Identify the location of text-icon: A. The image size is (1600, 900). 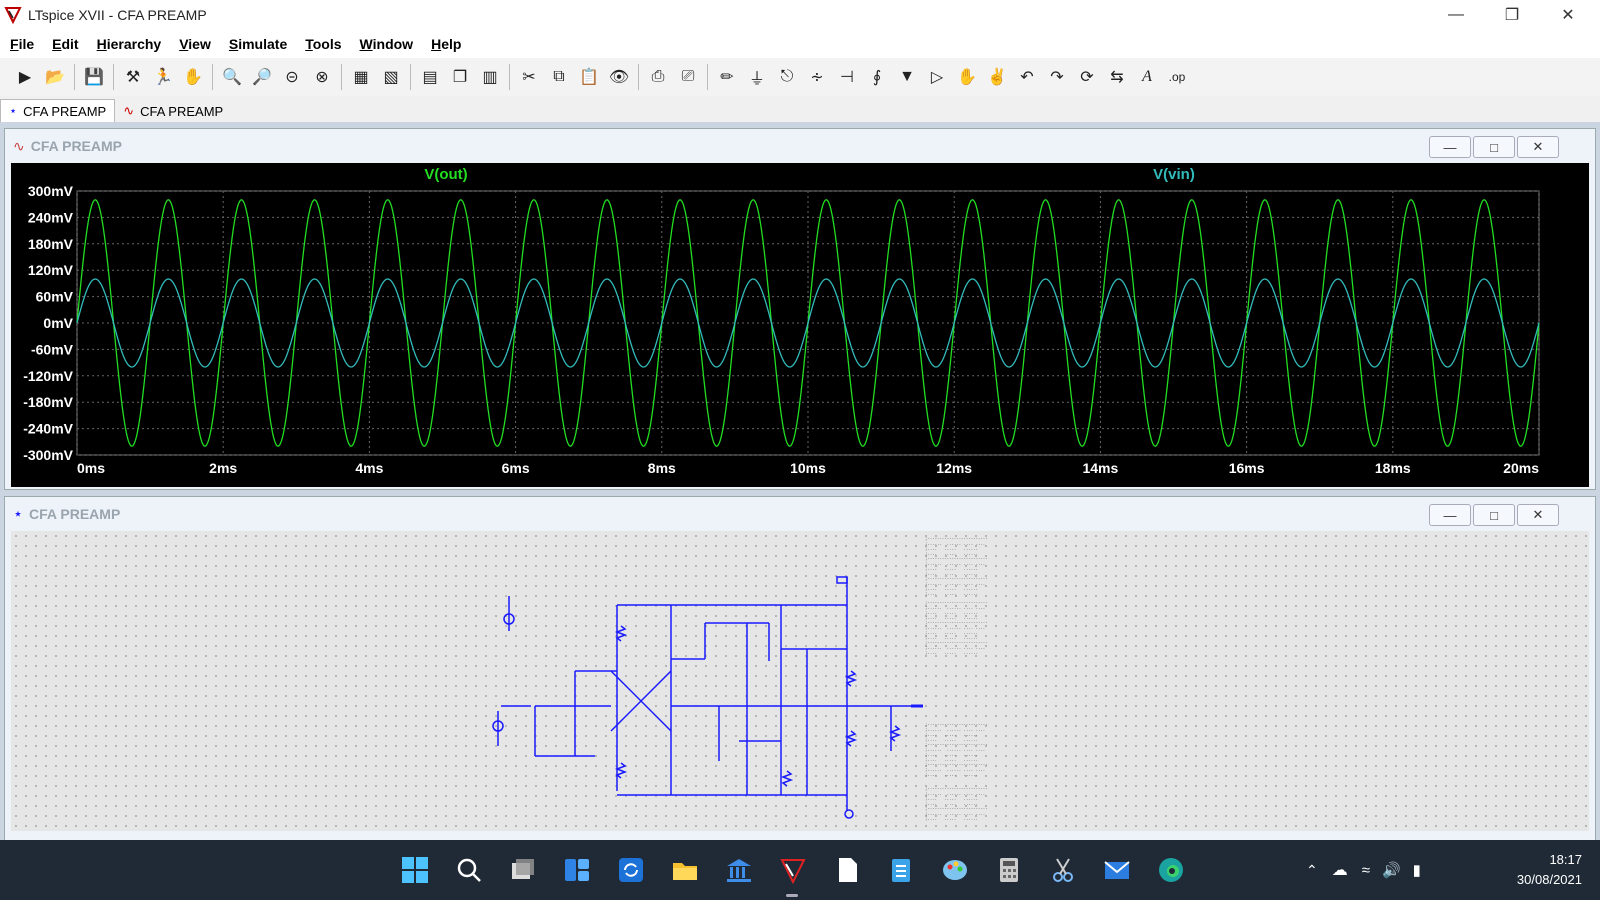
(1147, 77).